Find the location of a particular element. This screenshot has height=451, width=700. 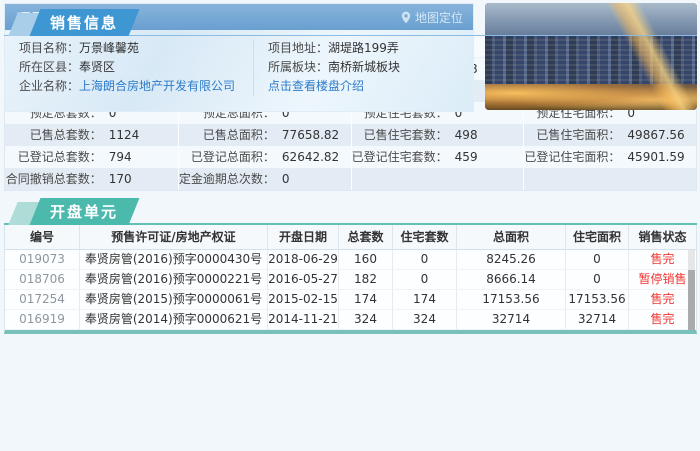

sales-cell-value: 0 is located at coordinates (285, 179).